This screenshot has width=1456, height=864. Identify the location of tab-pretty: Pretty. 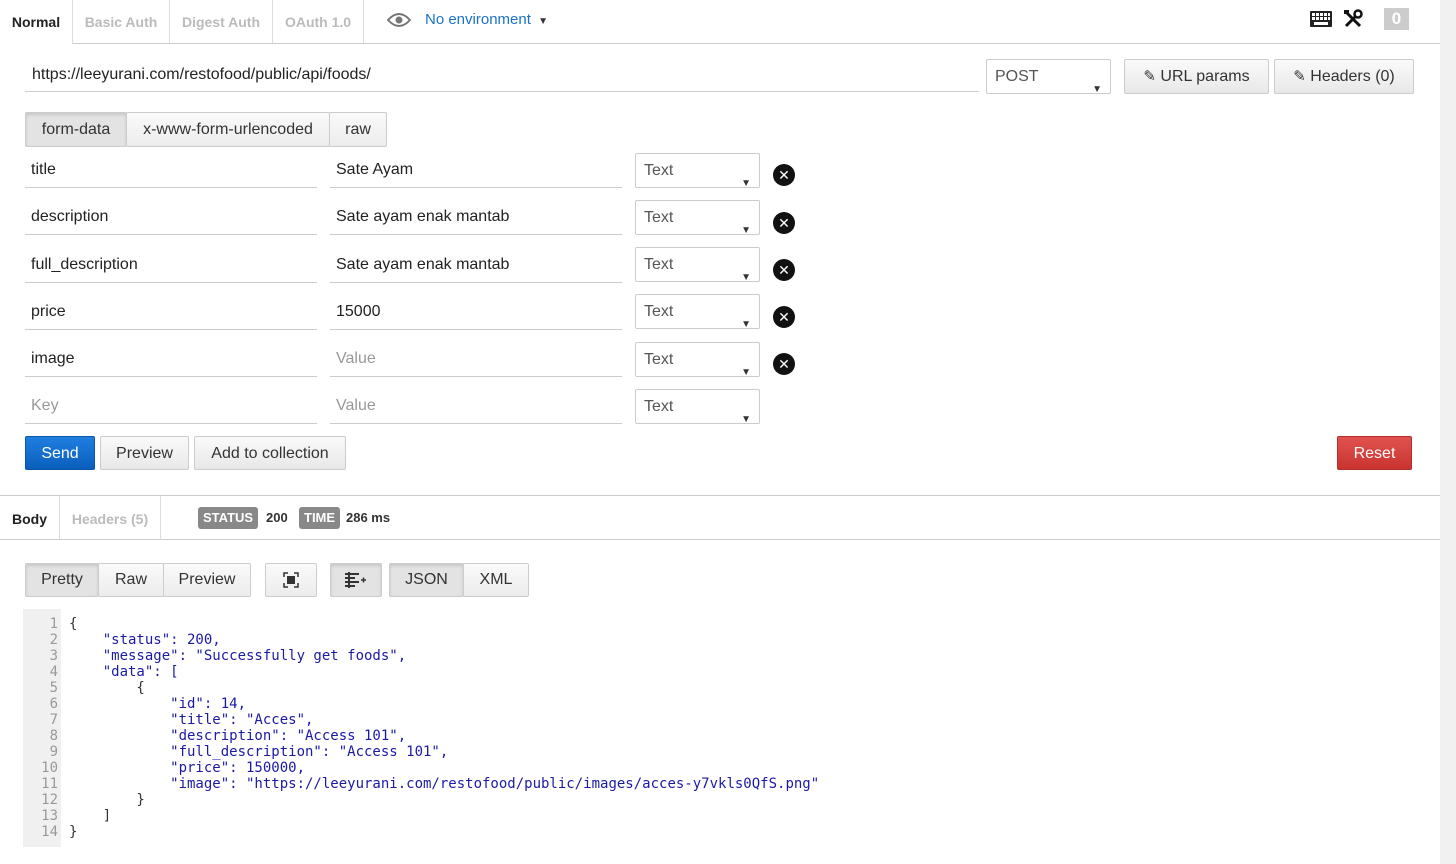
(62, 580).